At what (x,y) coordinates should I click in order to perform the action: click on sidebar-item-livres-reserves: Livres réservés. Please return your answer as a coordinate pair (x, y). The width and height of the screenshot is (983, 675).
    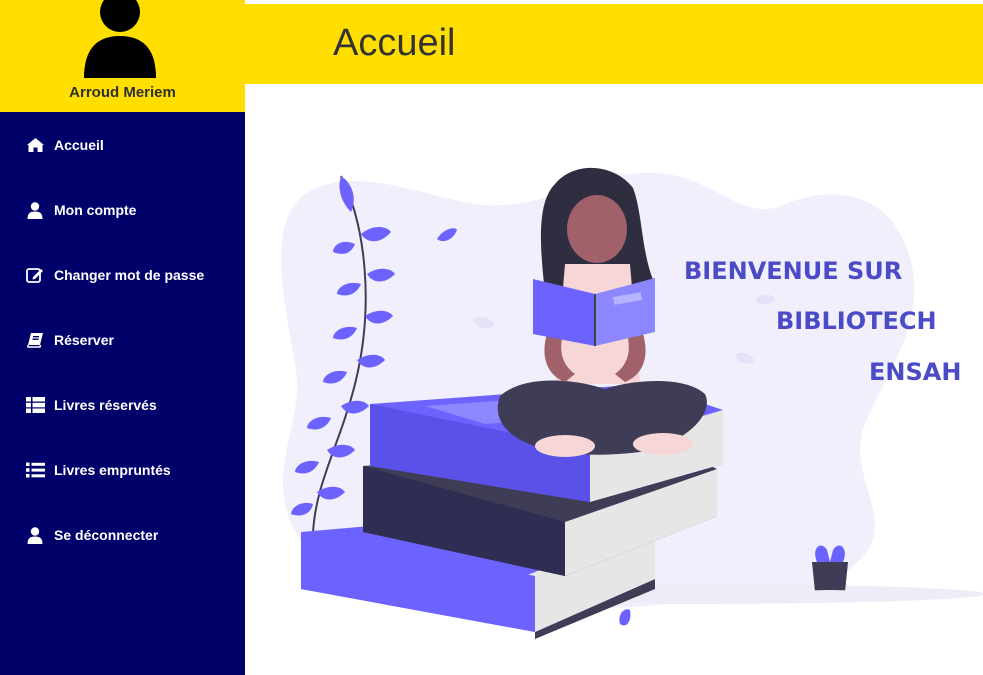
    Looking at the image, I should click on (122, 405).